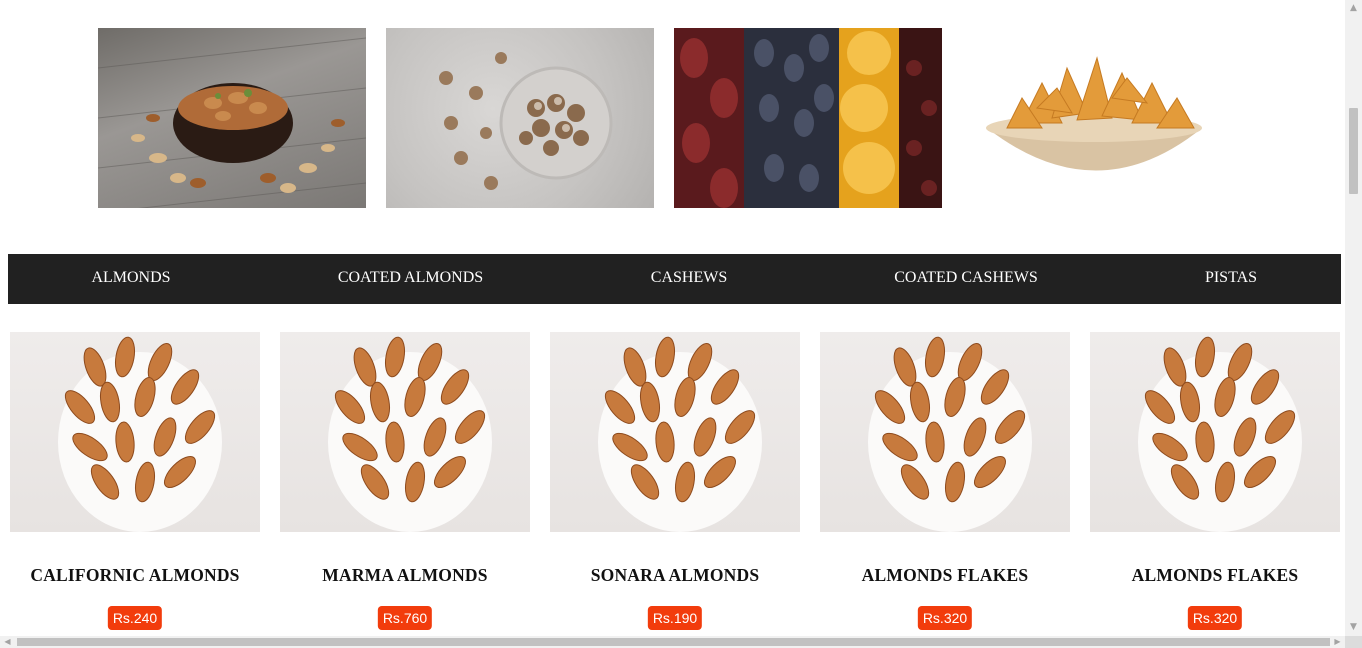  Describe the element at coordinates (1353, 318) in the screenshot. I see `vertical-scrollbar: ▲ ▼` at that location.